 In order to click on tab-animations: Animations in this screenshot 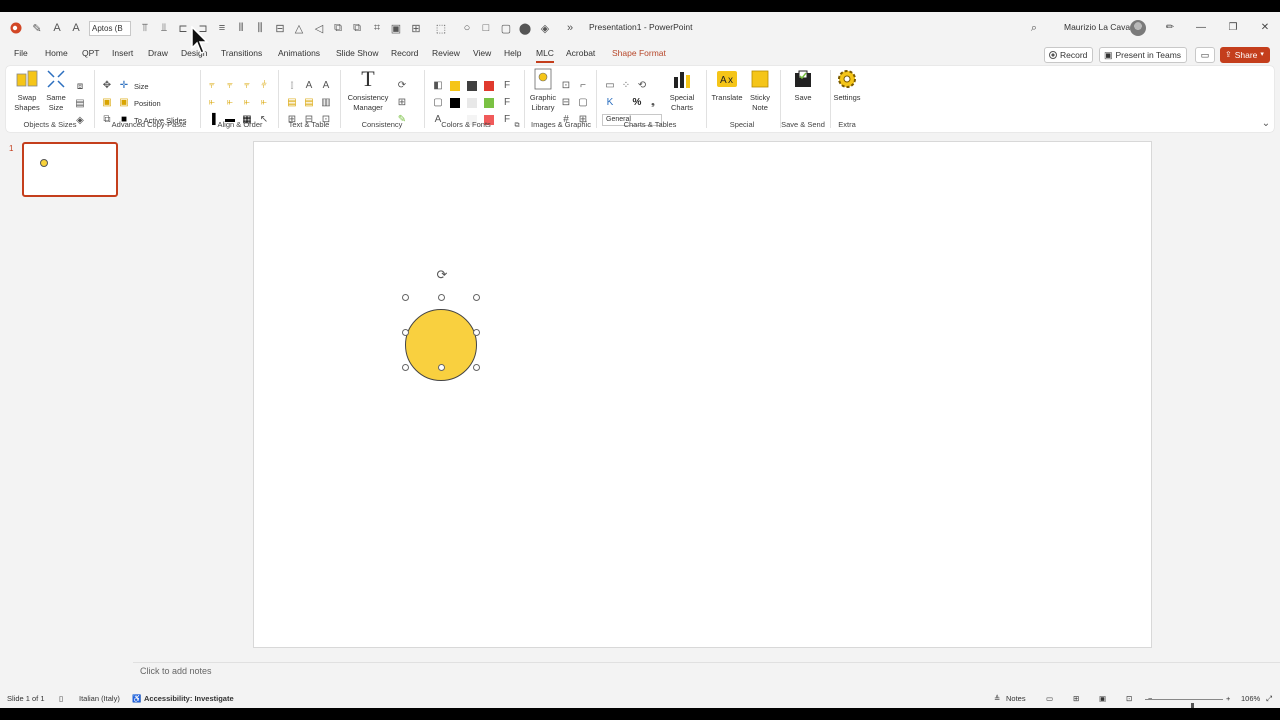, I will do `click(299, 53)`.